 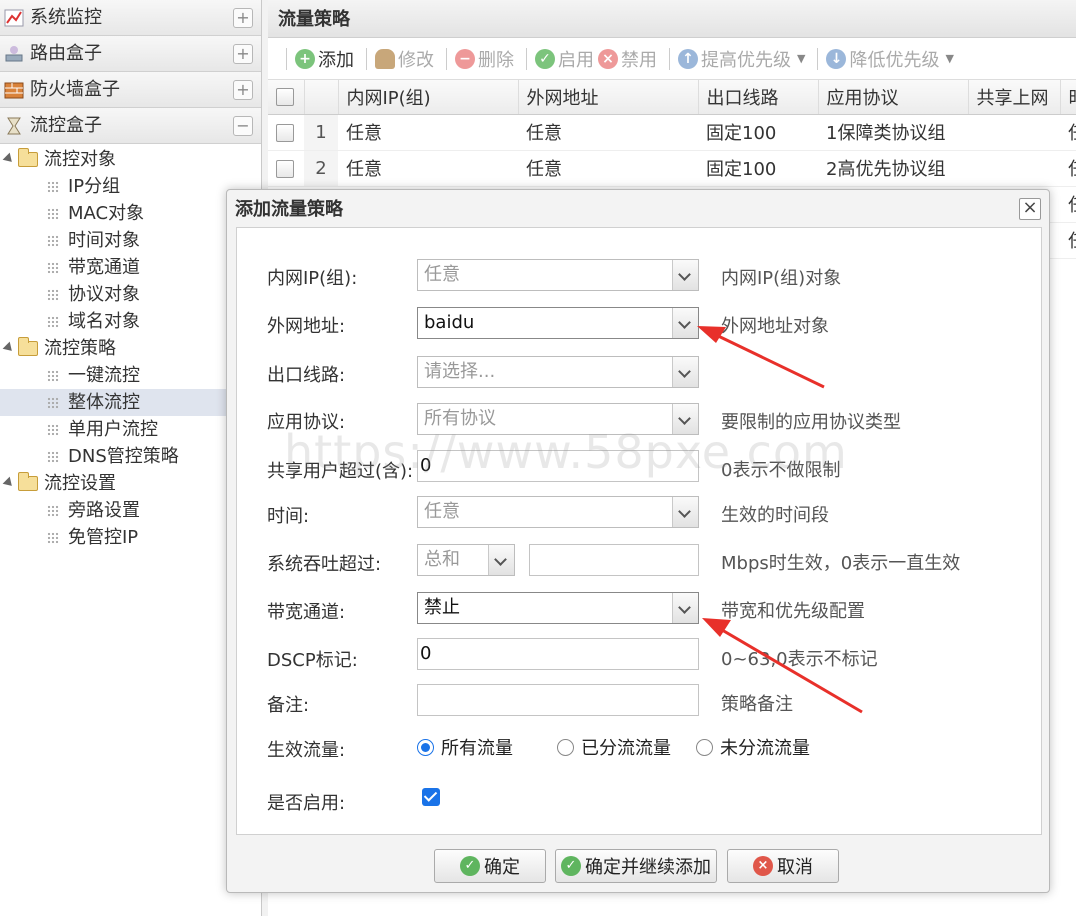 I want to click on column-header: 时, so click(x=1068, y=97).